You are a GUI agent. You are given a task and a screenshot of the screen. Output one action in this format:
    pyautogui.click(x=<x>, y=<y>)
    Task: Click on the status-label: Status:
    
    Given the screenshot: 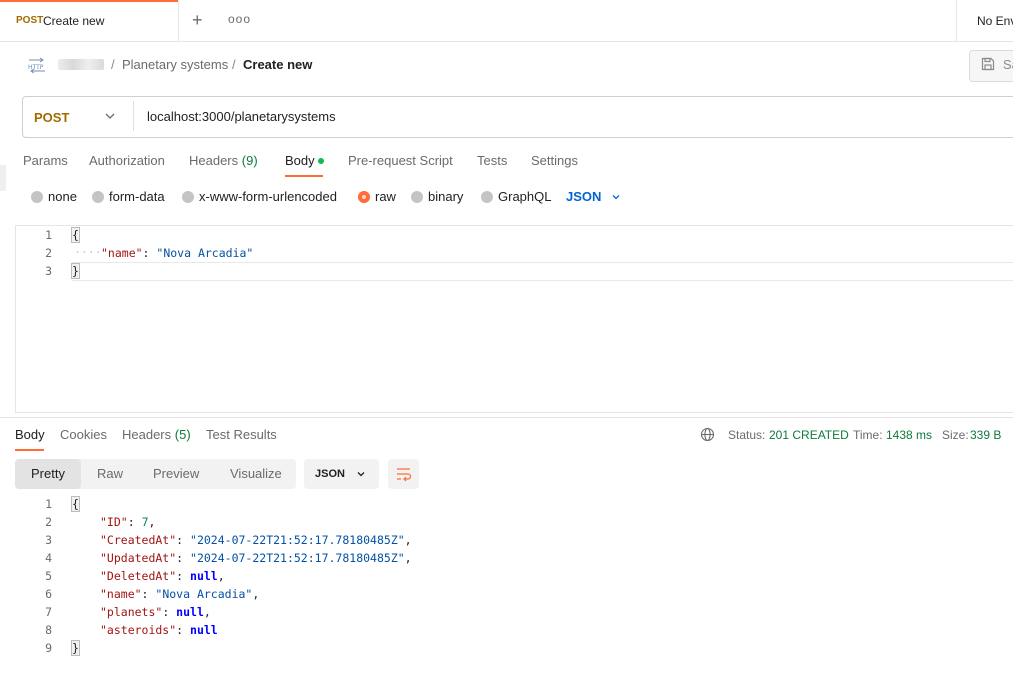 What is the action you would take?
    pyautogui.click(x=747, y=435)
    